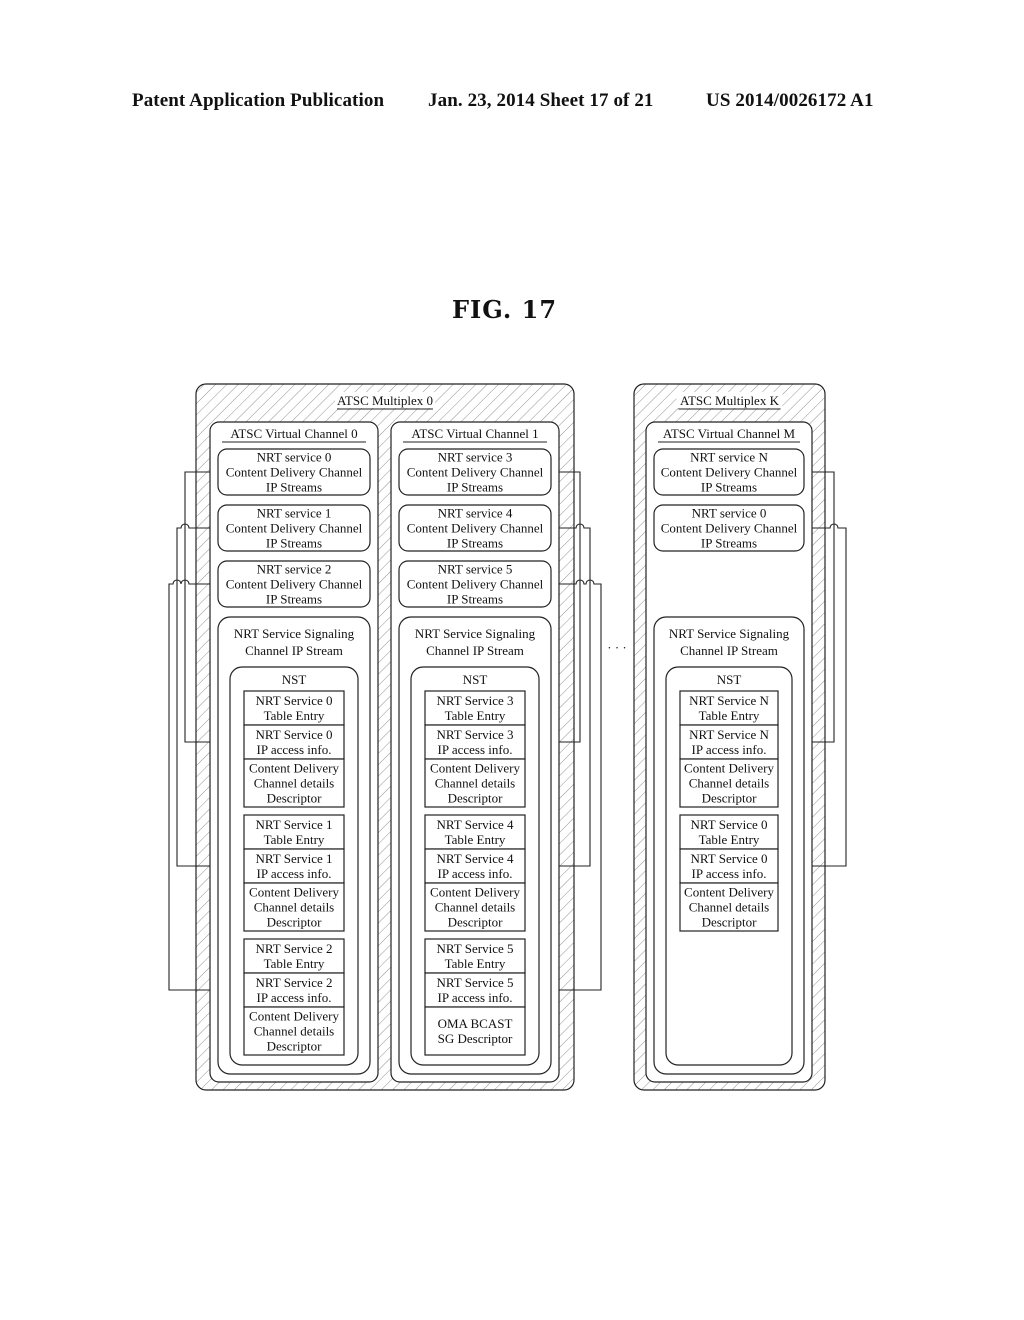  Describe the element at coordinates (475, 734) in the screenshot. I see `ip-access-info-text-line: NRT Service 3` at that location.